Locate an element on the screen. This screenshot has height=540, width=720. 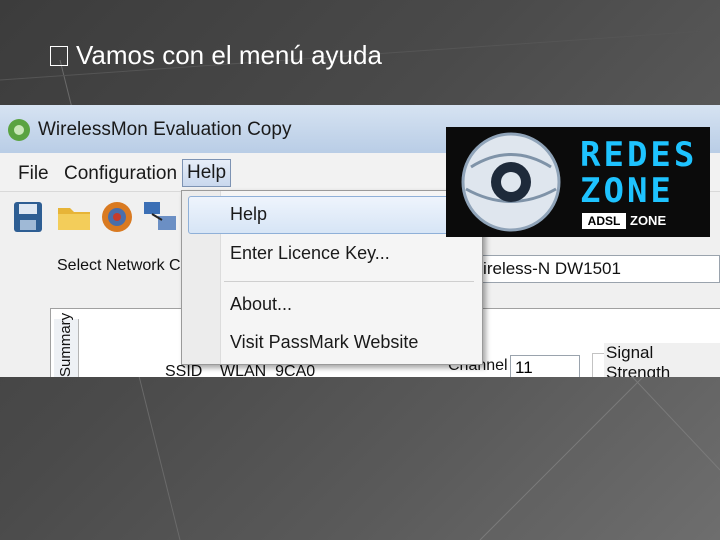
ssid-value: WLAN_9CA0 is located at coordinates (268, 370).